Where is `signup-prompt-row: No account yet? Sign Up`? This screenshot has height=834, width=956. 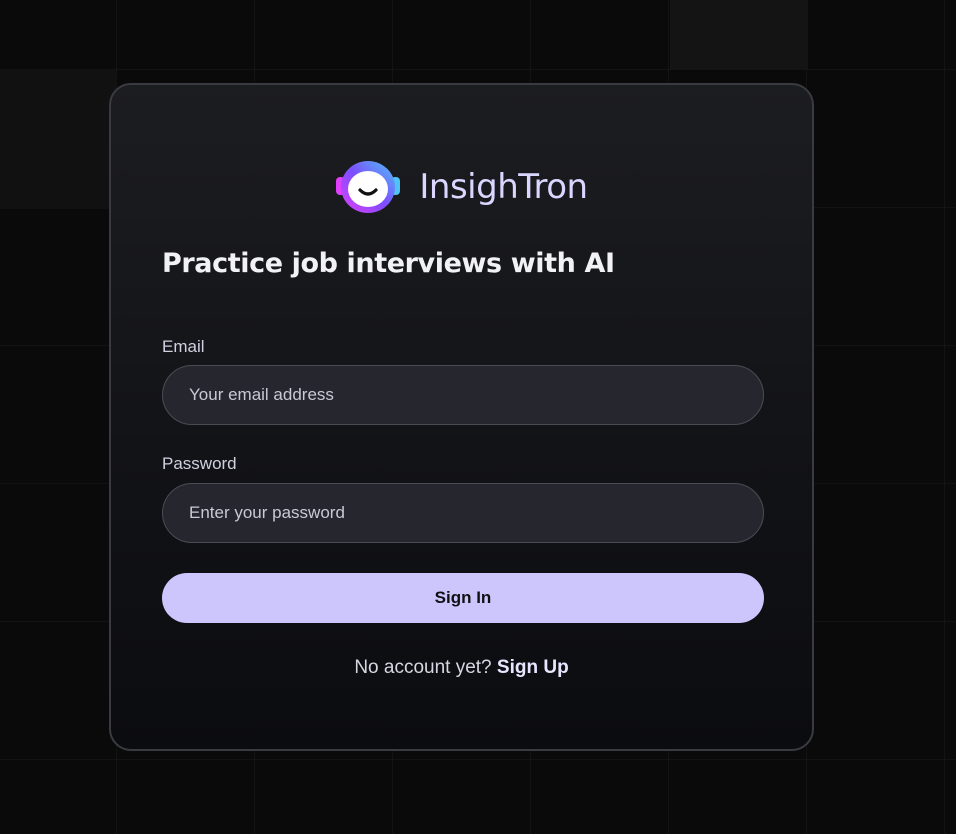 signup-prompt-row: No account yet? Sign Up is located at coordinates (461, 668).